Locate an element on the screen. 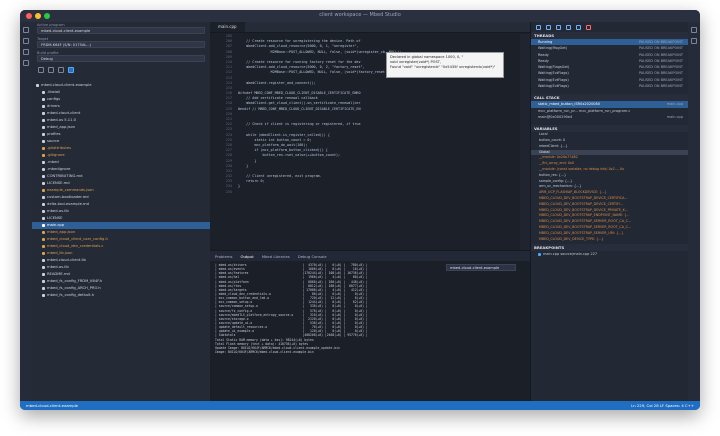 This screenshot has width=720, height=436. run-icon is located at coordinates (51, 70).